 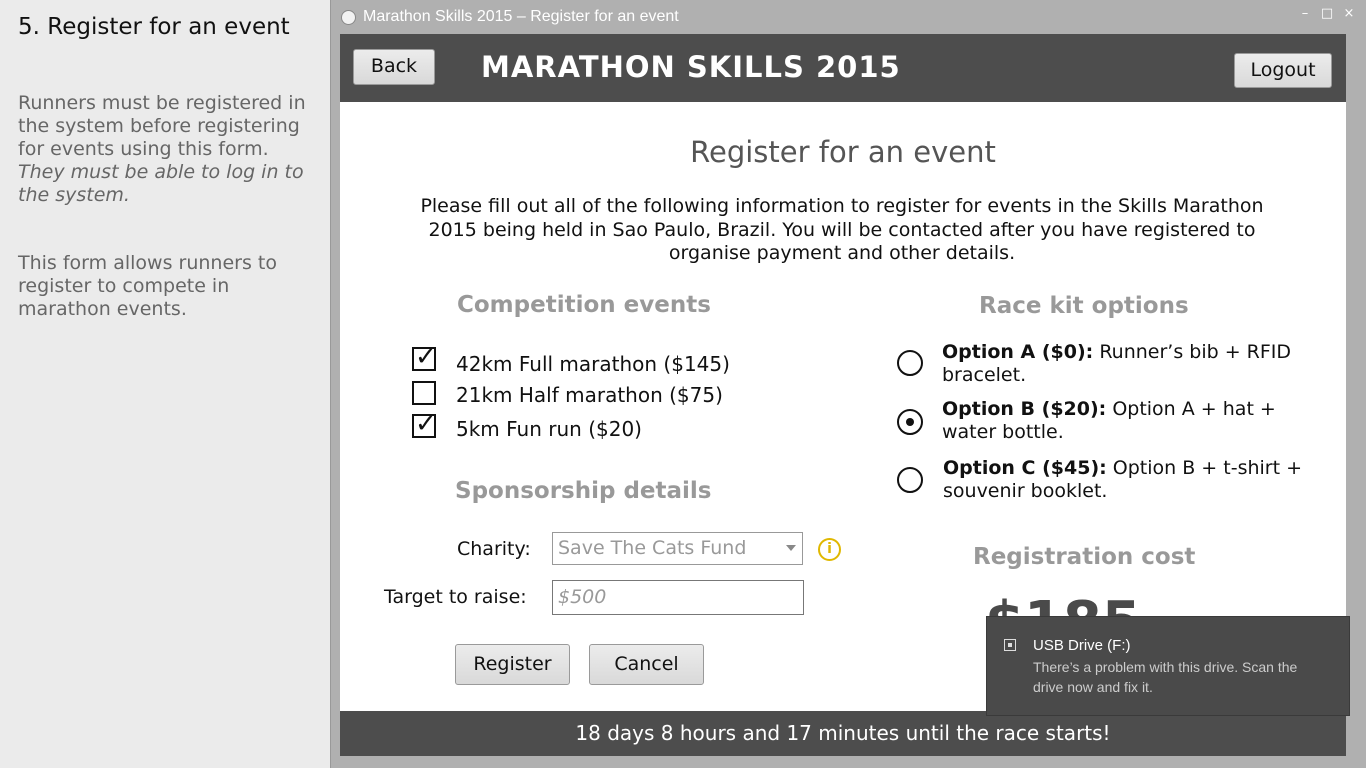 What do you see at coordinates (154, 27) in the screenshot?
I see `instructions-title: 5. Register for an event` at bounding box center [154, 27].